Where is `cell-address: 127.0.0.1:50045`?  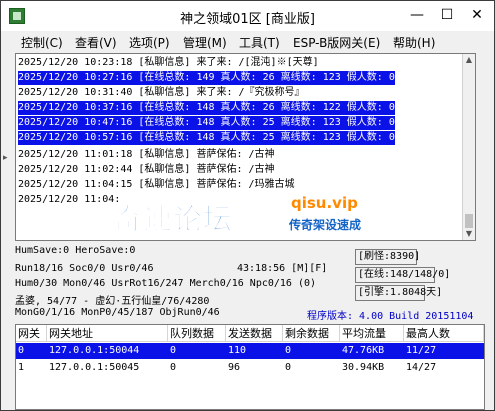 cell-address: 127.0.0.1:50045 is located at coordinates (94, 367).